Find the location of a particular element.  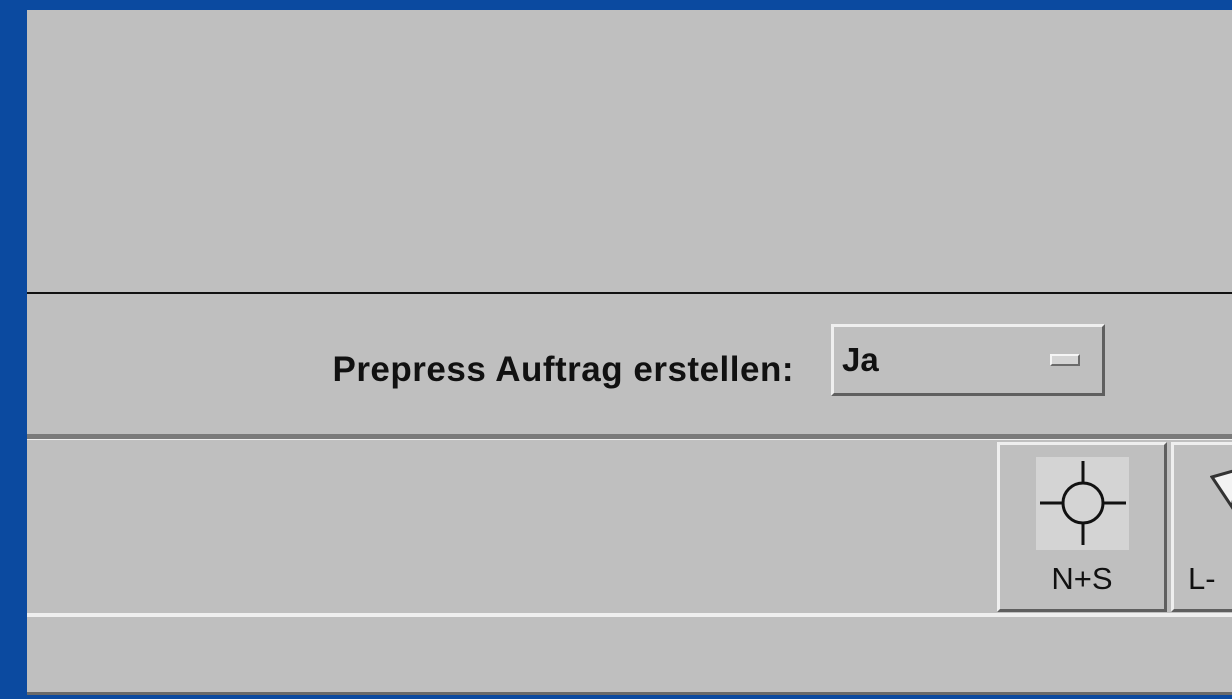

crosshair-icon is located at coordinates (1082, 503).